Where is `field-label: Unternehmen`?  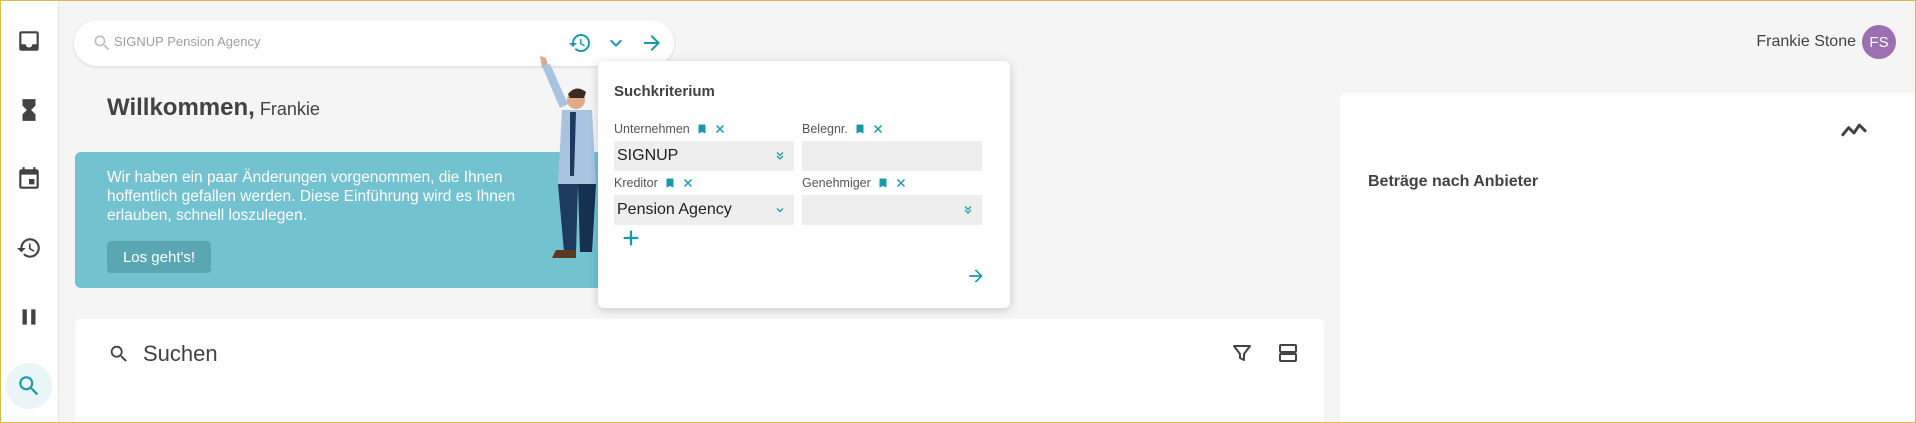 field-label: Unternehmen is located at coordinates (652, 129).